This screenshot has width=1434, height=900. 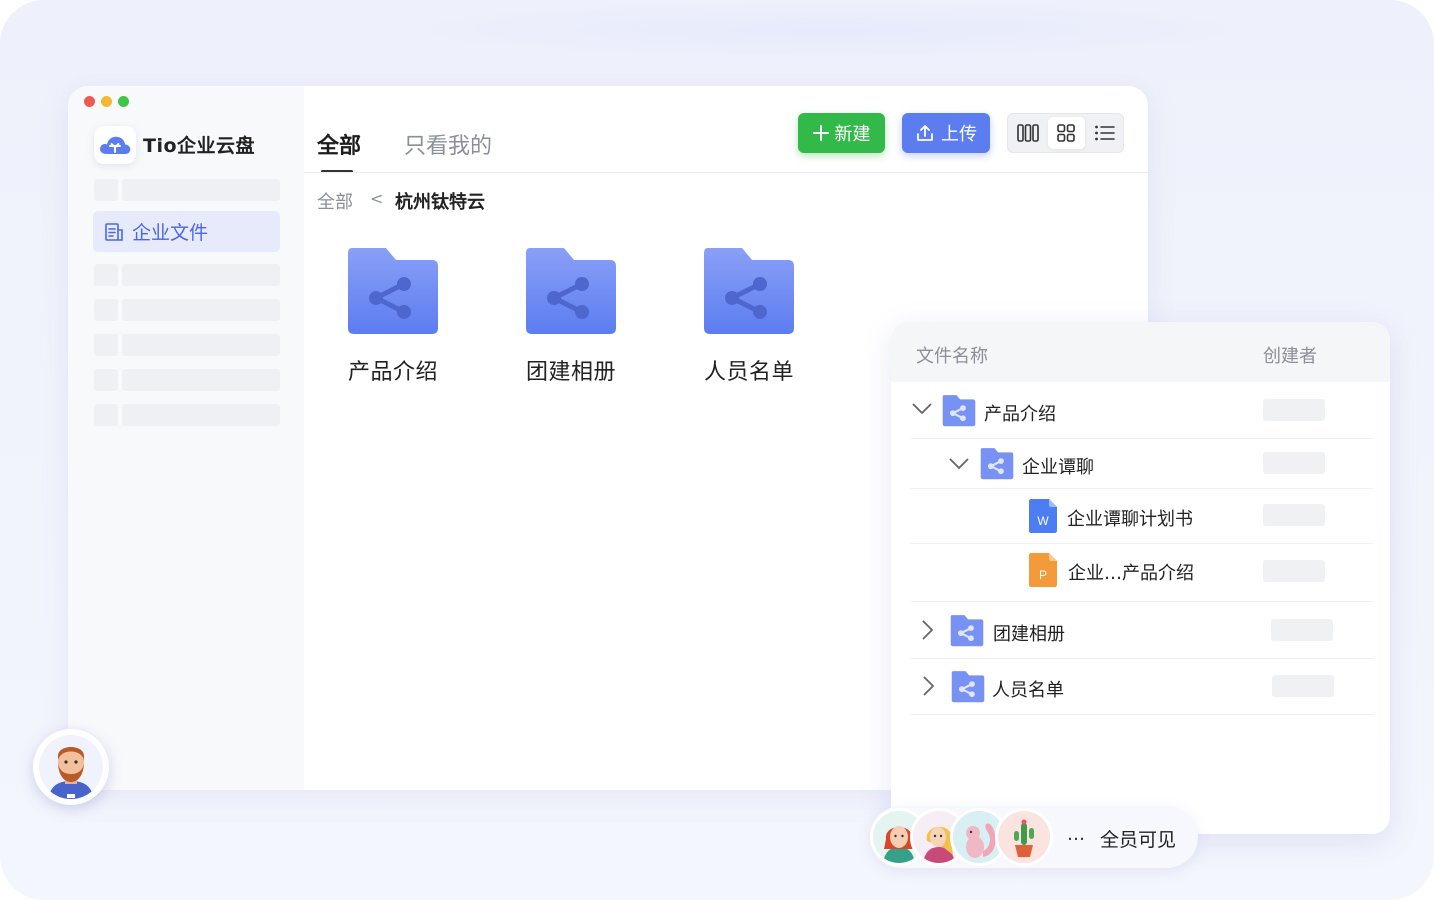 I want to click on word-badge: W, so click(x=1043, y=521).